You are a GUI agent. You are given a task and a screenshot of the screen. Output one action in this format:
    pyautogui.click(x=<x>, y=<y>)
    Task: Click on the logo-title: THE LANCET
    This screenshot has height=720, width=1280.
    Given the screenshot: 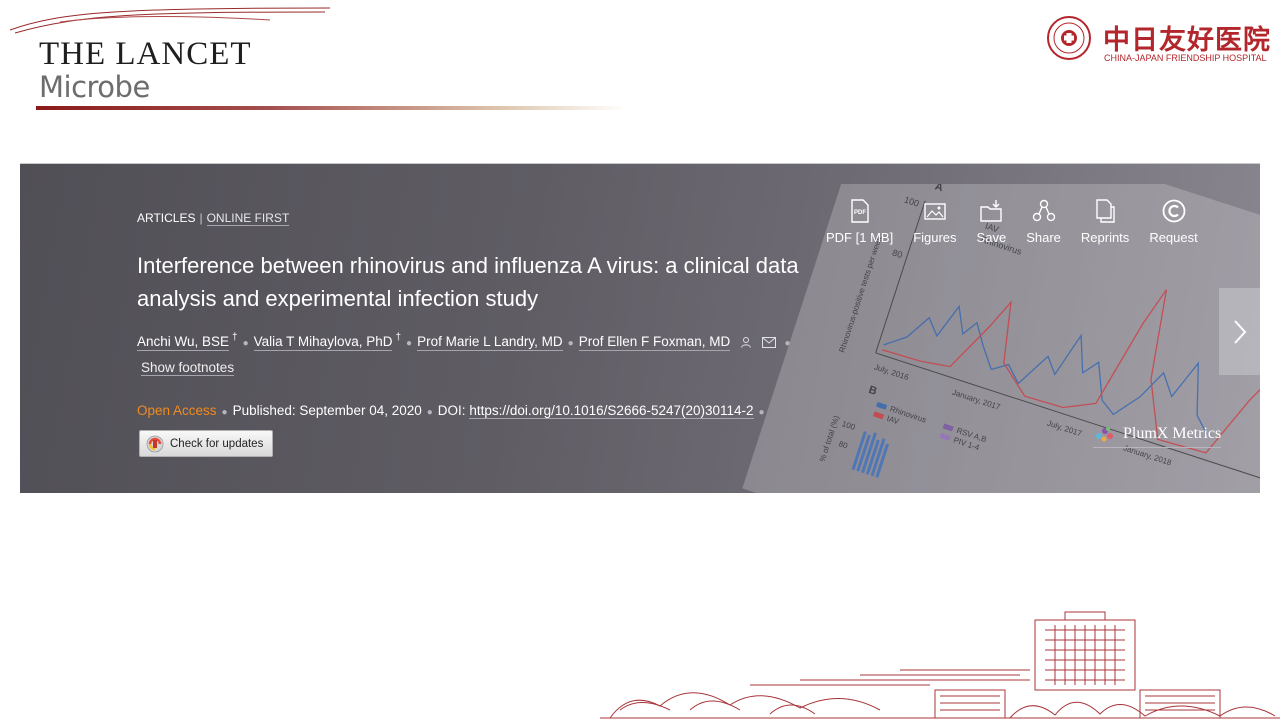 What is the action you would take?
    pyautogui.click(x=145, y=54)
    